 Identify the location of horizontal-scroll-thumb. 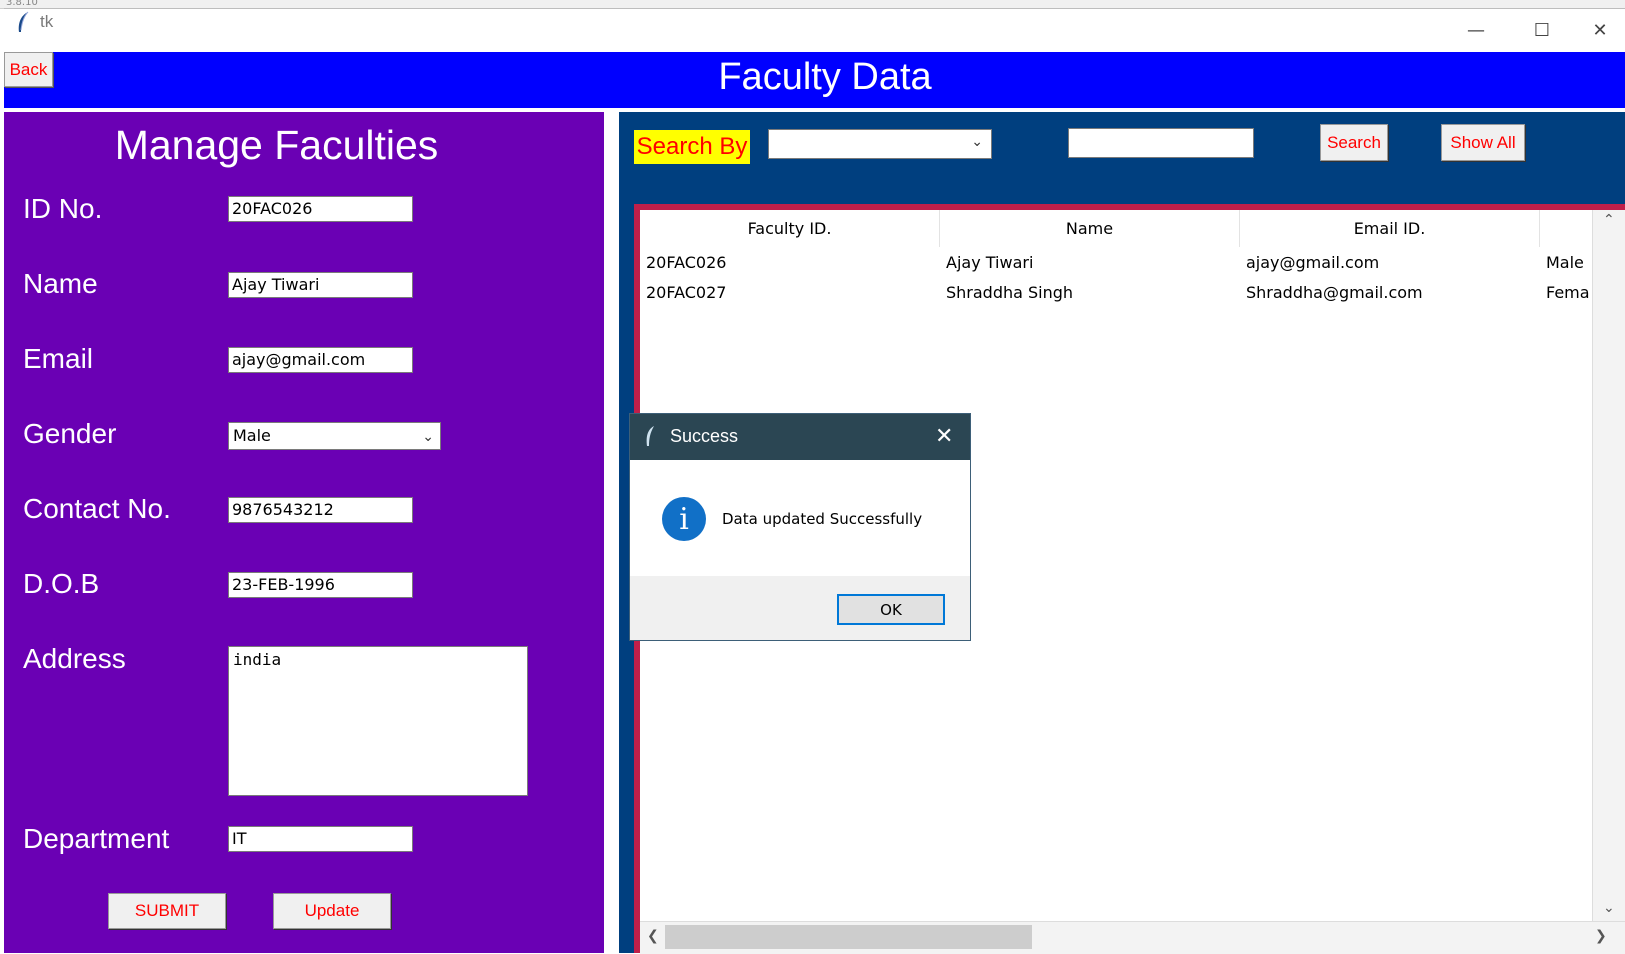
(848, 937).